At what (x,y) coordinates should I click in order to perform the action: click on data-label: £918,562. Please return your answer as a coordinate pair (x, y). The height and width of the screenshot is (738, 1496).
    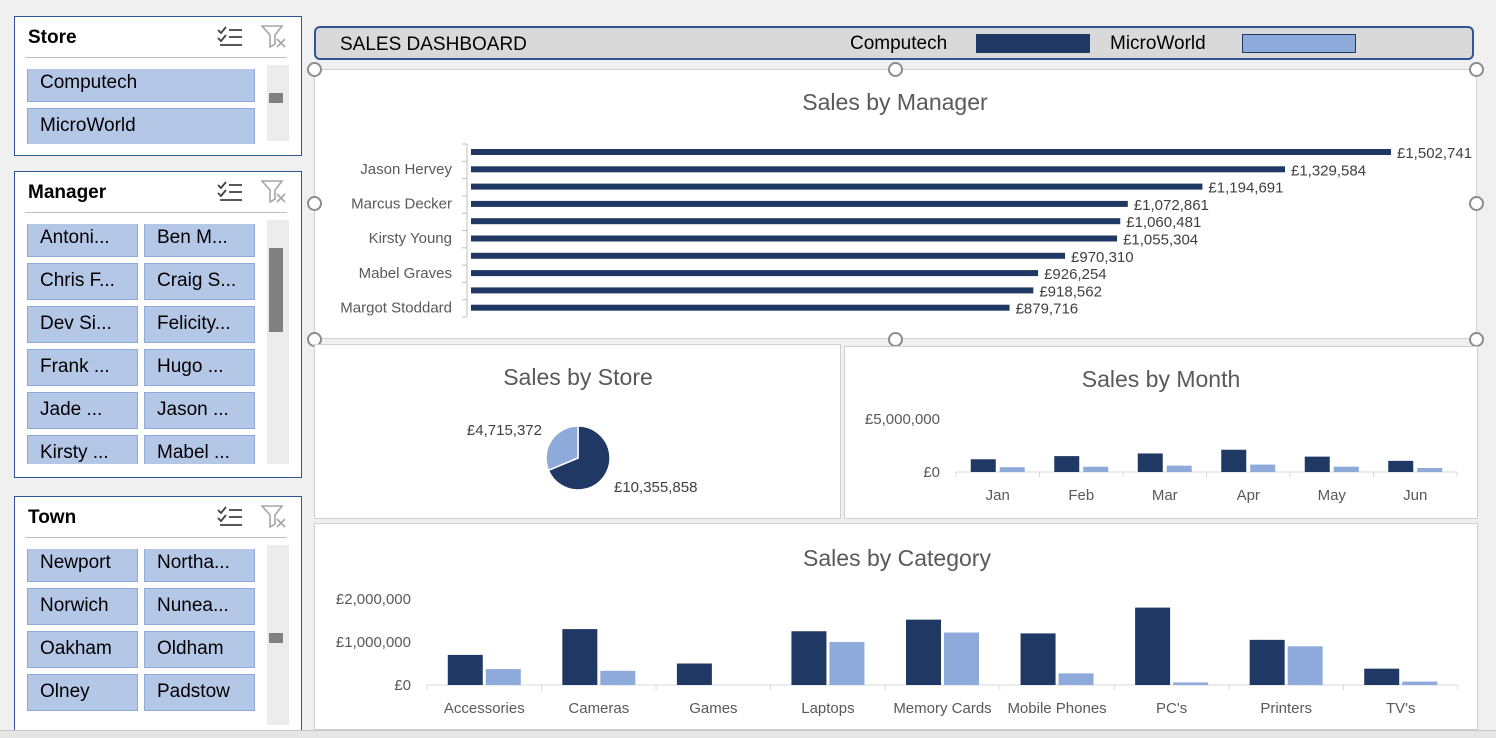
    Looking at the image, I should click on (1070, 291).